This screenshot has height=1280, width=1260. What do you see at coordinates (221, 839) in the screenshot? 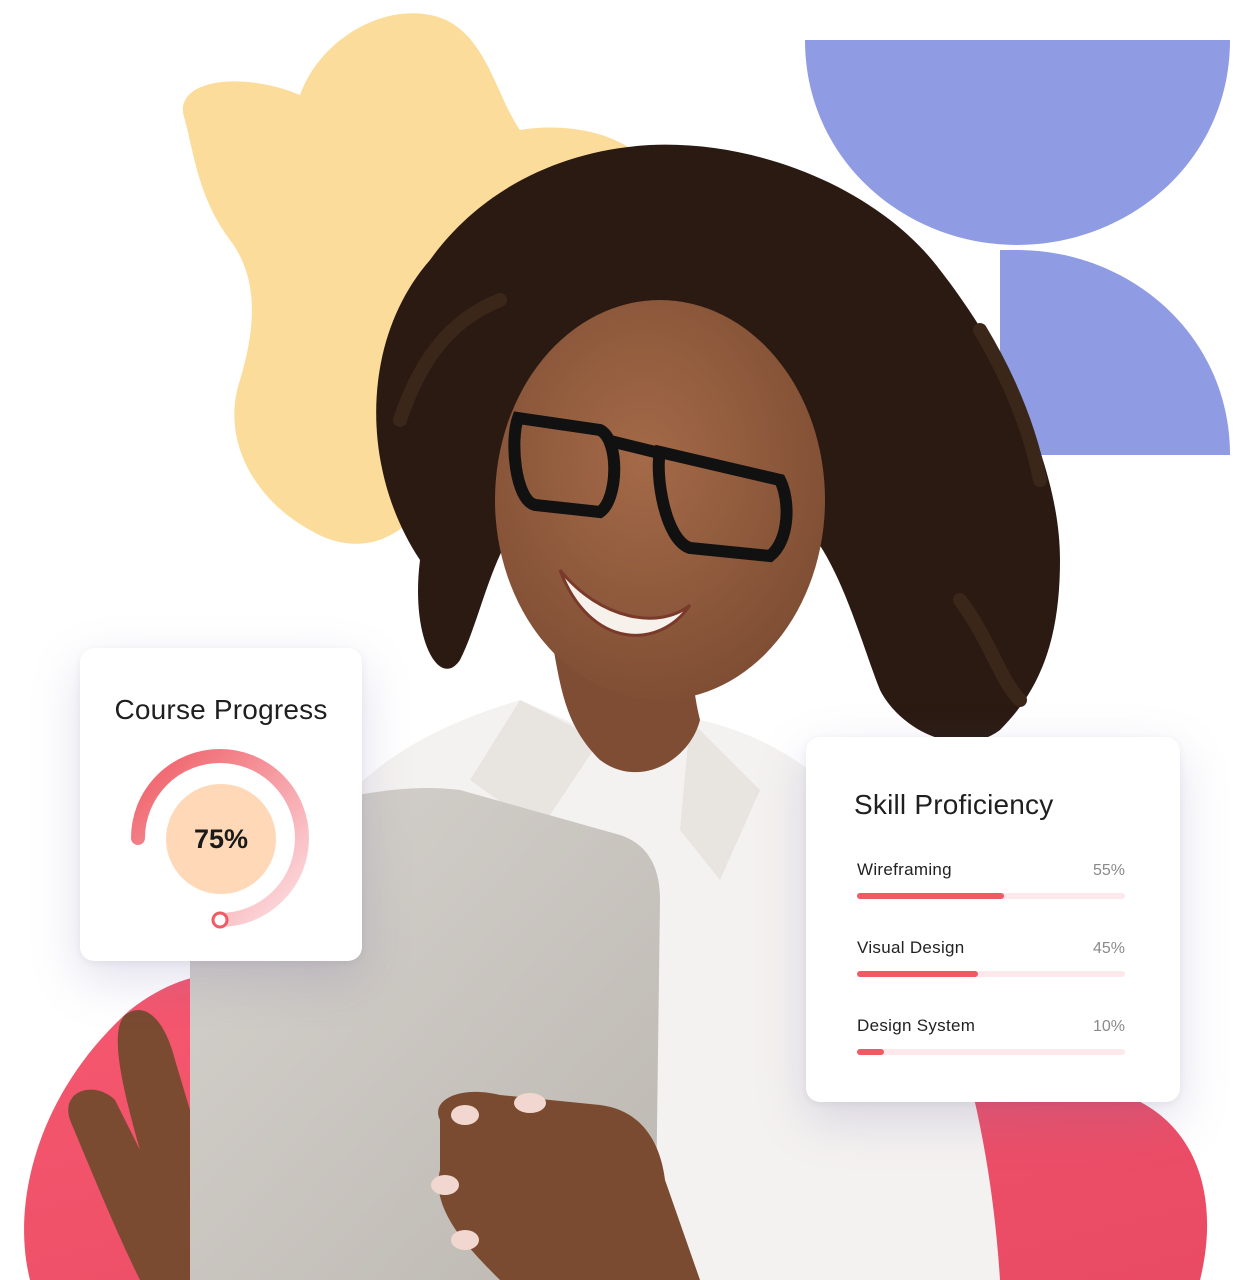
I see `course-progress-value: 75%` at bounding box center [221, 839].